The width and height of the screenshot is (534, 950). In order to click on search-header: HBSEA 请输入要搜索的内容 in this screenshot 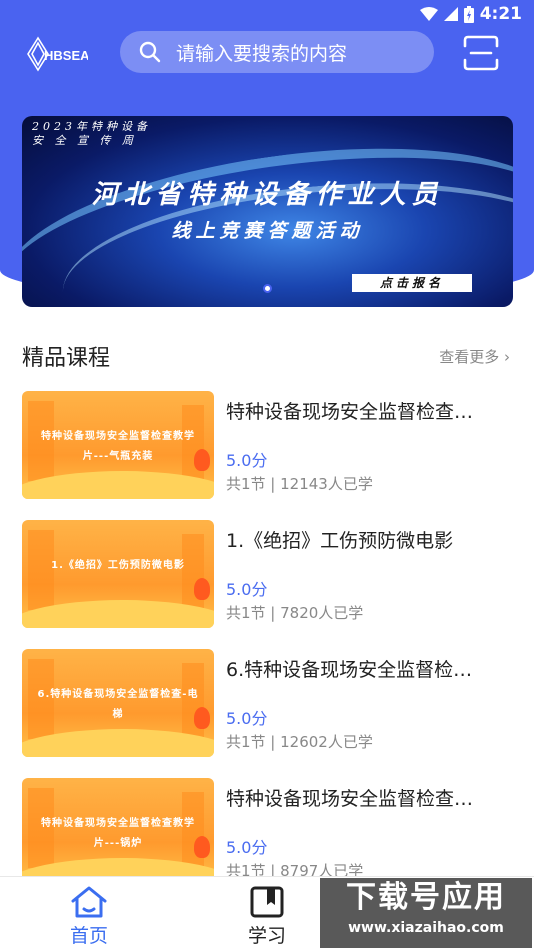, I will do `click(267, 53)`.